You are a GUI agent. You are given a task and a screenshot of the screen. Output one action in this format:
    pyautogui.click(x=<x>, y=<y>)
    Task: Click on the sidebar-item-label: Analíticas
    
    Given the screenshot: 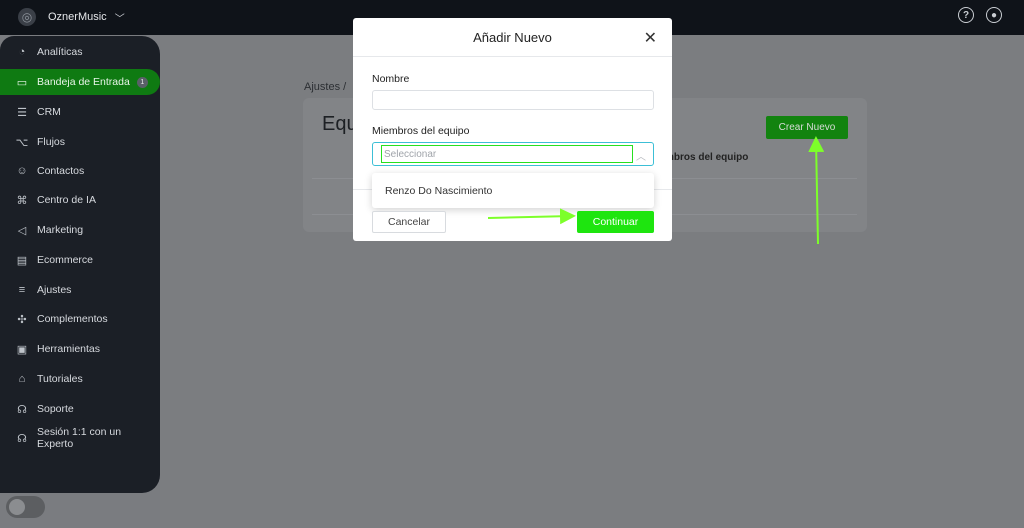 What is the action you would take?
    pyautogui.click(x=60, y=52)
    